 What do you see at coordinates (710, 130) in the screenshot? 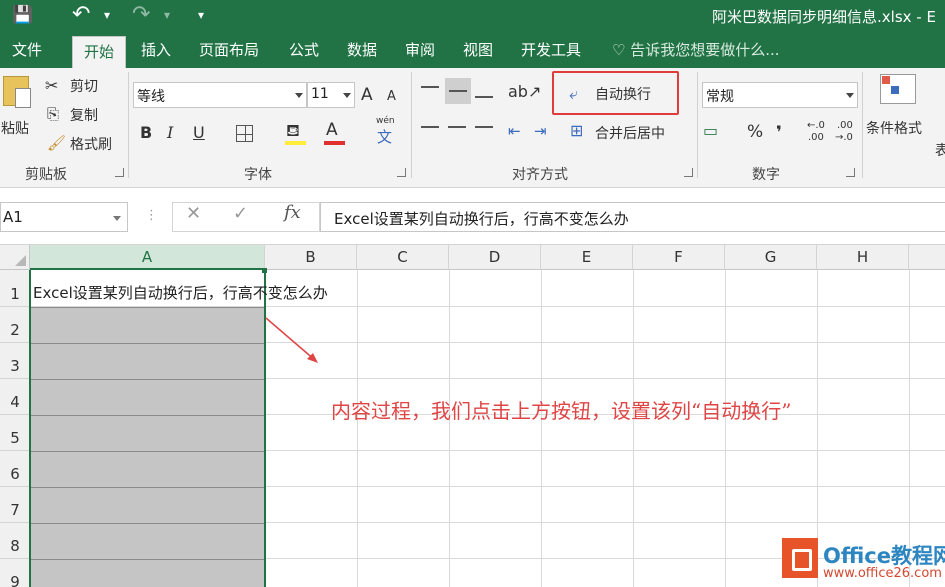
I see `currency-icon: ▭` at bounding box center [710, 130].